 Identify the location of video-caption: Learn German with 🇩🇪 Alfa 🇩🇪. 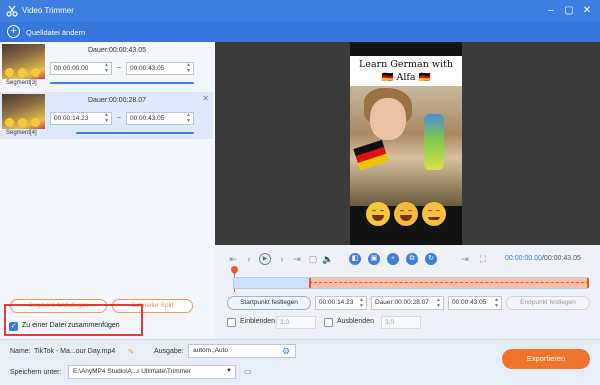
(406, 71).